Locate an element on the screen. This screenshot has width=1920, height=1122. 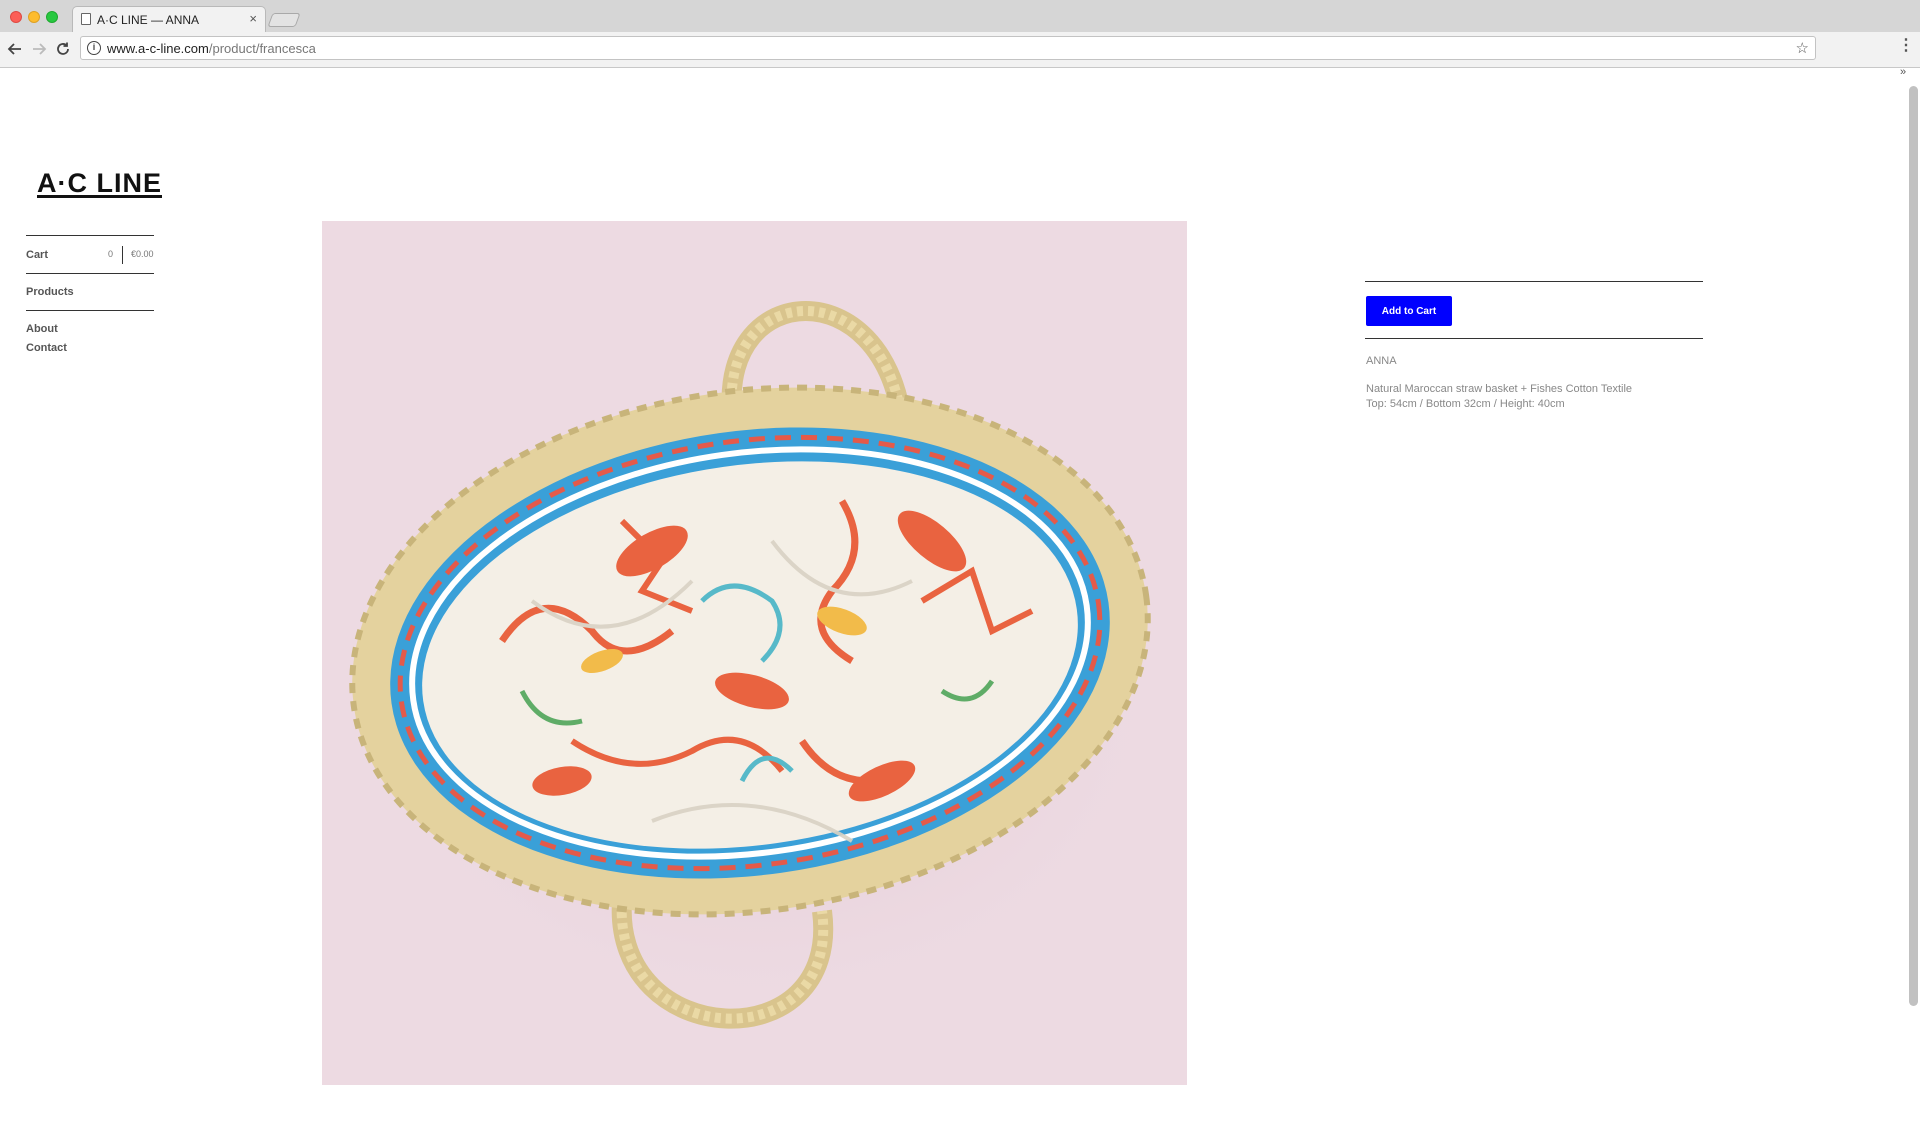
product-dimensions: Top: 54cm / Bottom 32cm / Height: 40cm is located at coordinates (1465, 404).